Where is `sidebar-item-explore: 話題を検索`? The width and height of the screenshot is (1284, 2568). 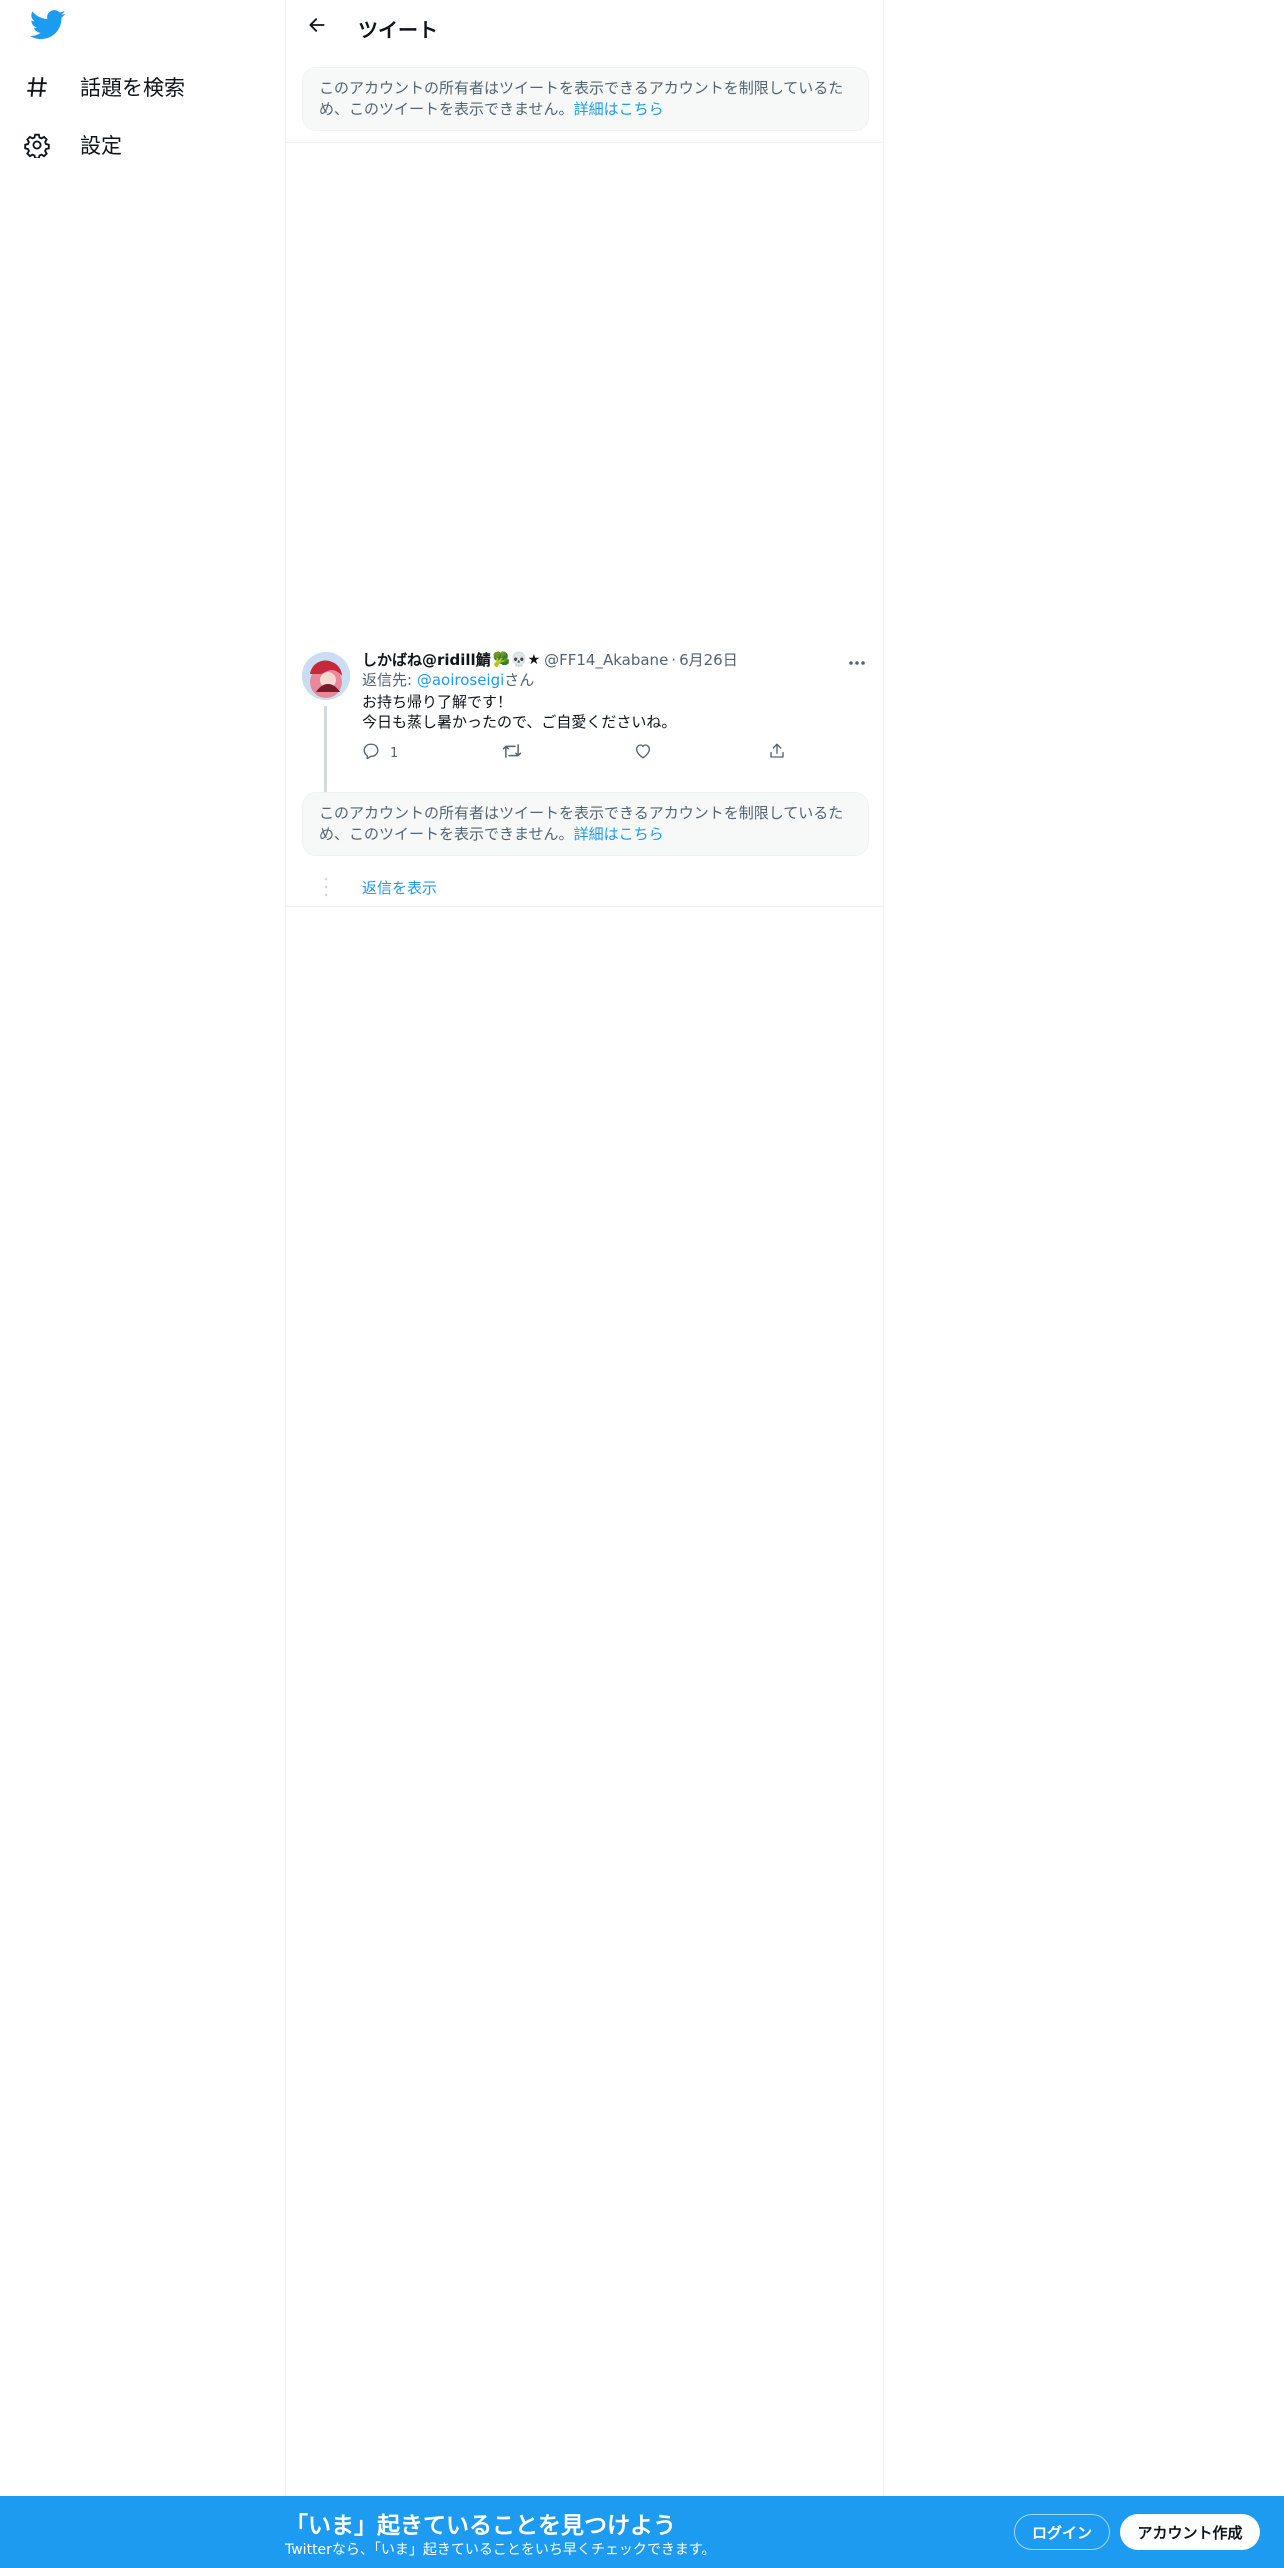 sidebar-item-explore: 話題を検索 is located at coordinates (104, 87).